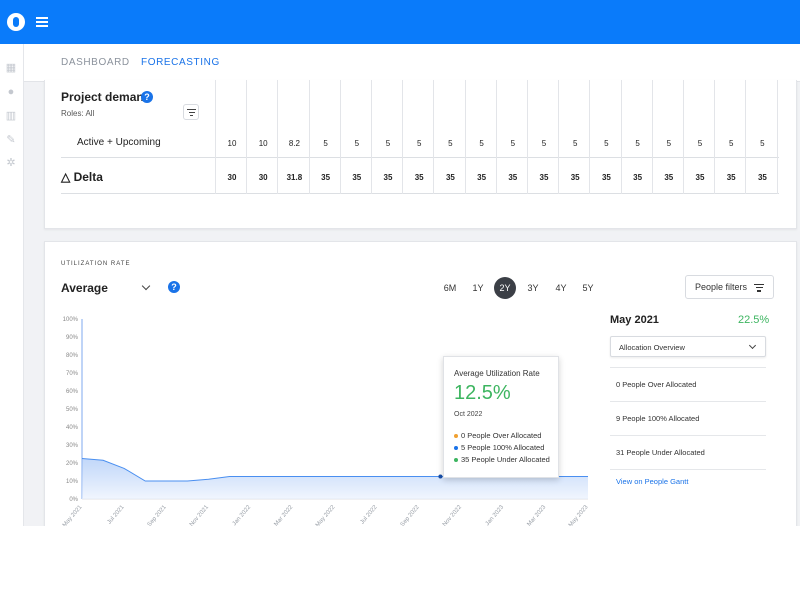 This screenshot has height=600, width=800. I want to click on x-tick-label: Jul 2021, so click(117, 515).